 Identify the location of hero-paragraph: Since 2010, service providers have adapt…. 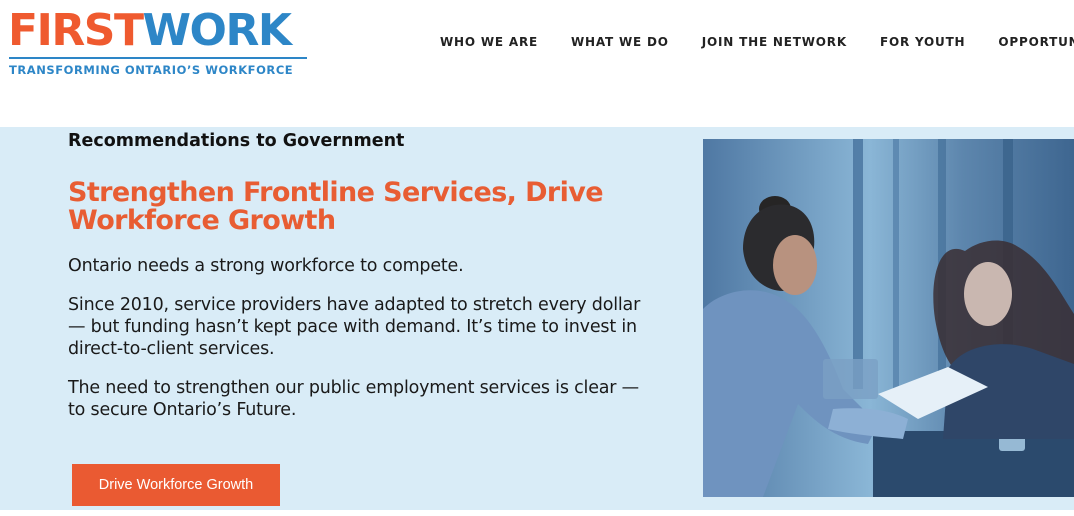
(354, 327).